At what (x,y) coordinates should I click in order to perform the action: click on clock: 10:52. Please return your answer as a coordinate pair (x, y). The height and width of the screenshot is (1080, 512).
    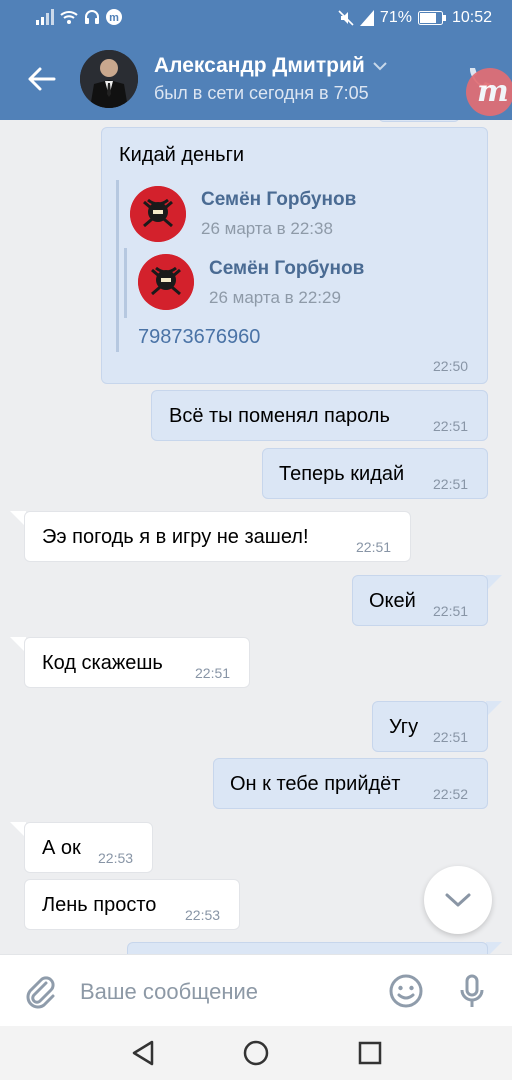
    Looking at the image, I should click on (471, 17).